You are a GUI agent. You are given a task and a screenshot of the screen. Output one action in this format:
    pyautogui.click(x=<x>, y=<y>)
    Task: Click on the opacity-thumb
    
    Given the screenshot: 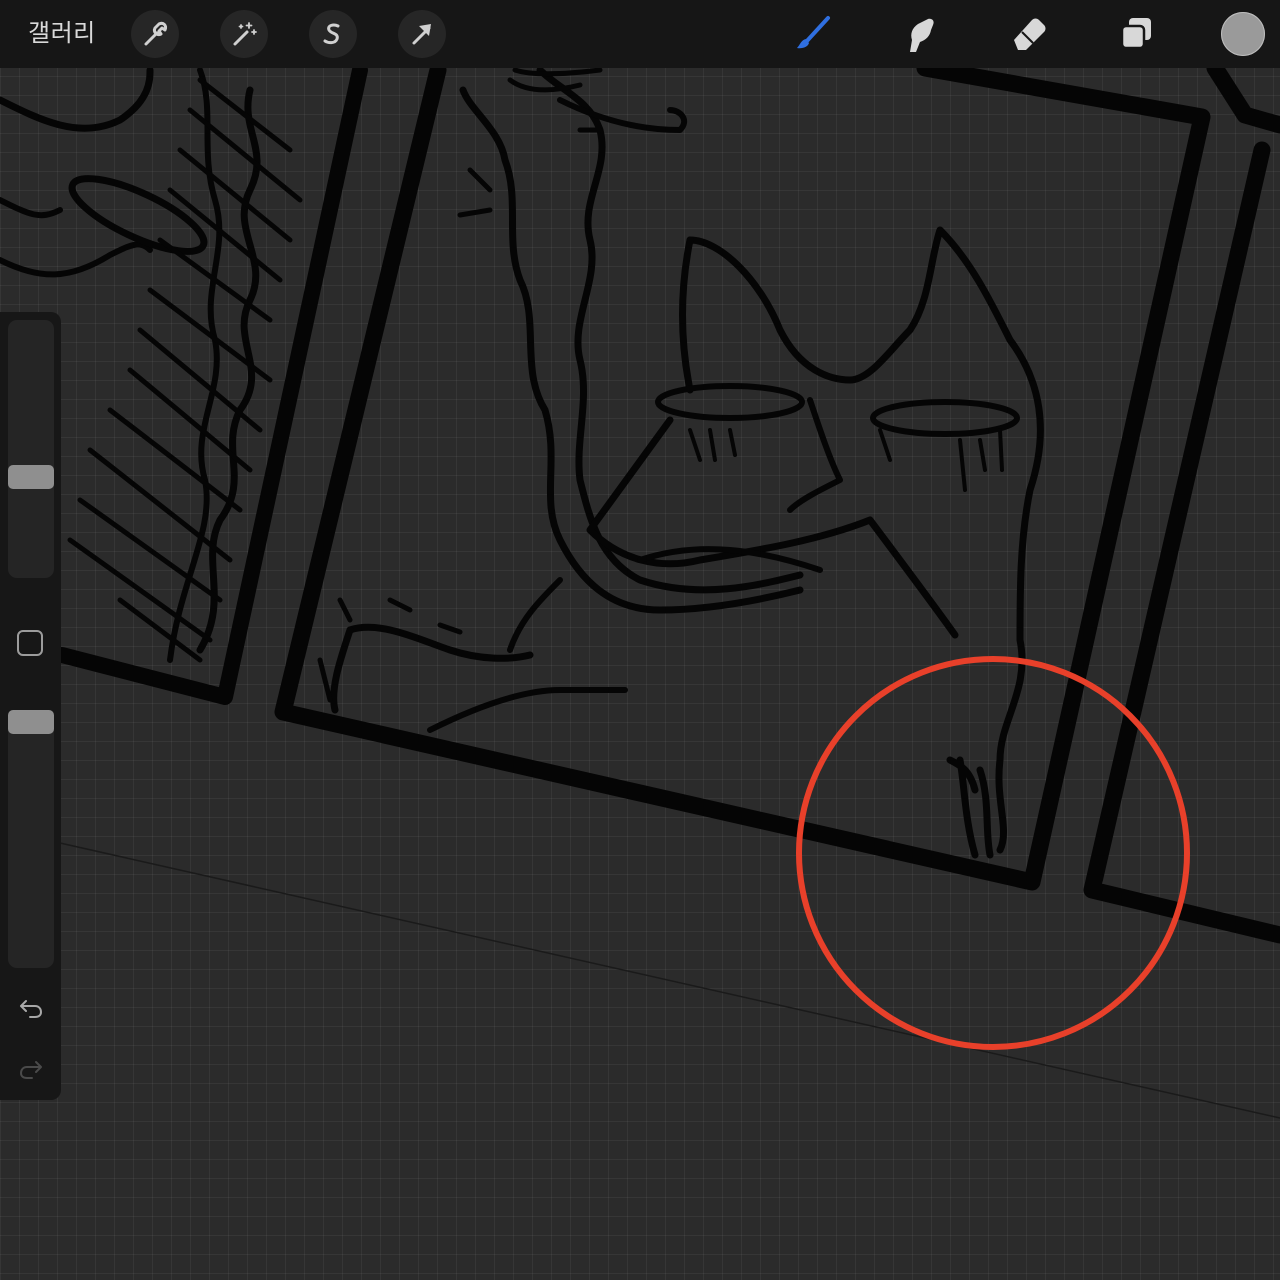 What is the action you would take?
    pyautogui.click(x=31, y=722)
    